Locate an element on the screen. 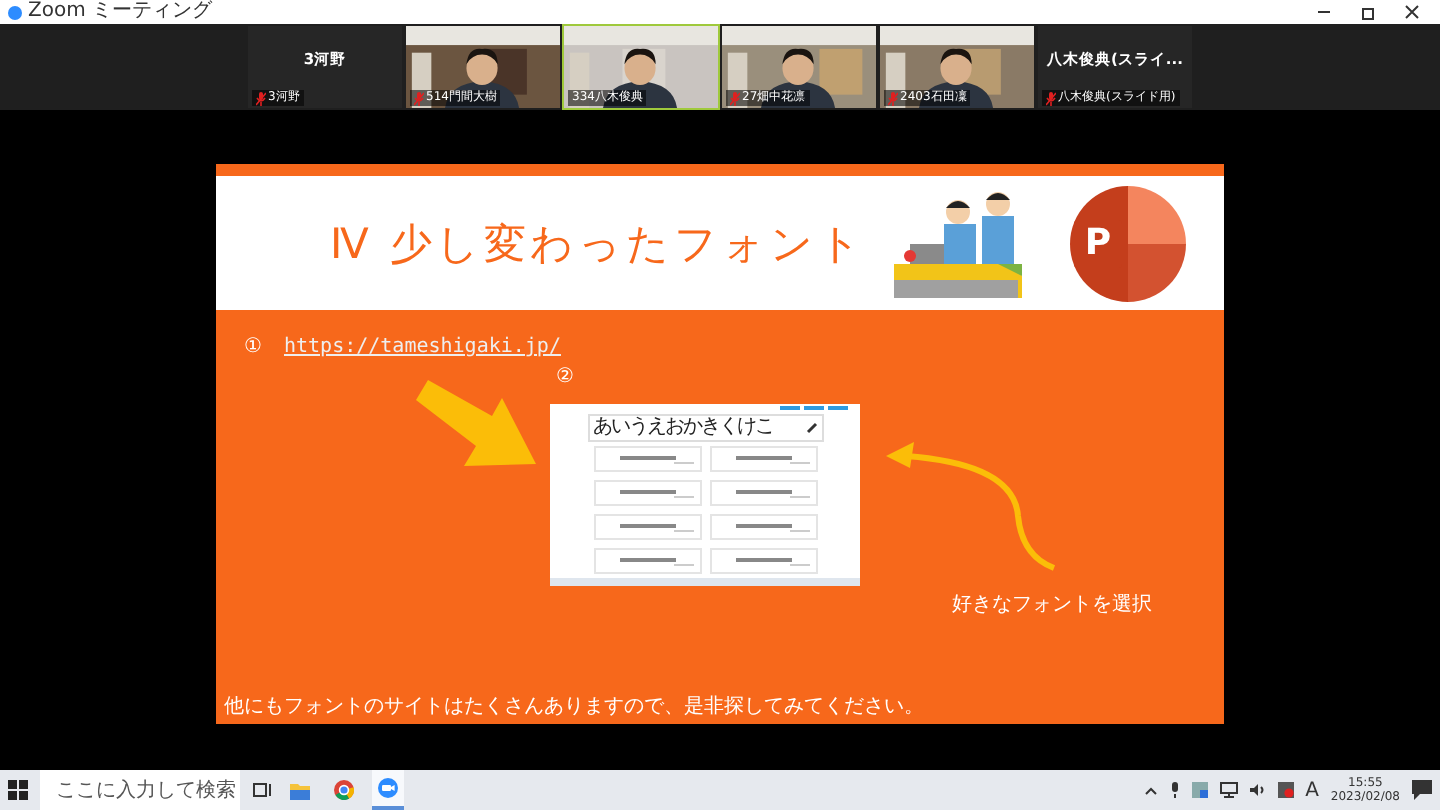 Image resolution: width=1440 pixels, height=810 pixels. chevron-up-icon is located at coordinates (1150, 790).